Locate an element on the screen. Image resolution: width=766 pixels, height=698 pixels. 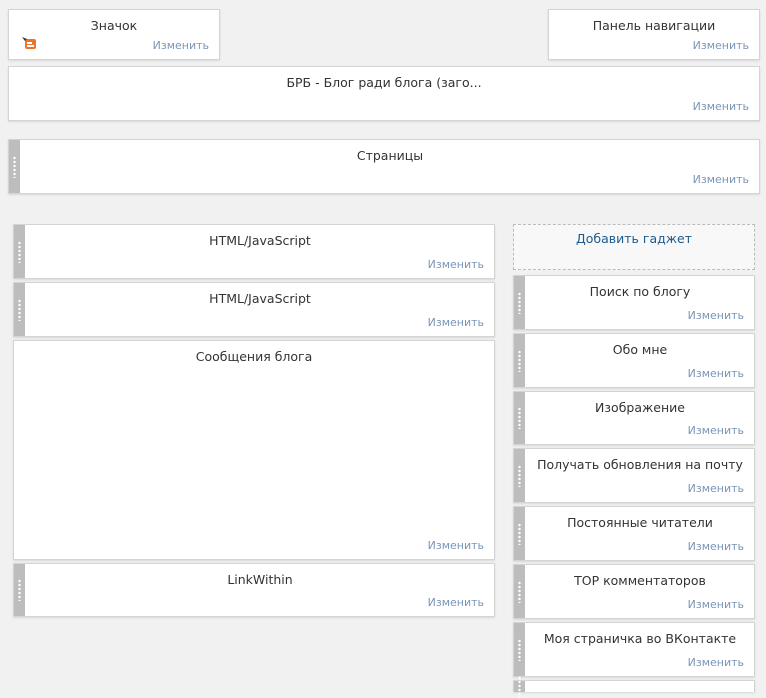
add-gadget-button: Добавить гаджет is located at coordinates (634, 247).